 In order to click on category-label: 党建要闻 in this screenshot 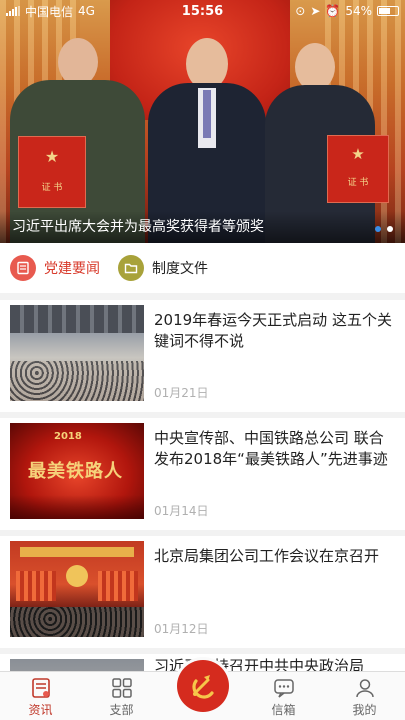, I will do `click(72, 269)`.